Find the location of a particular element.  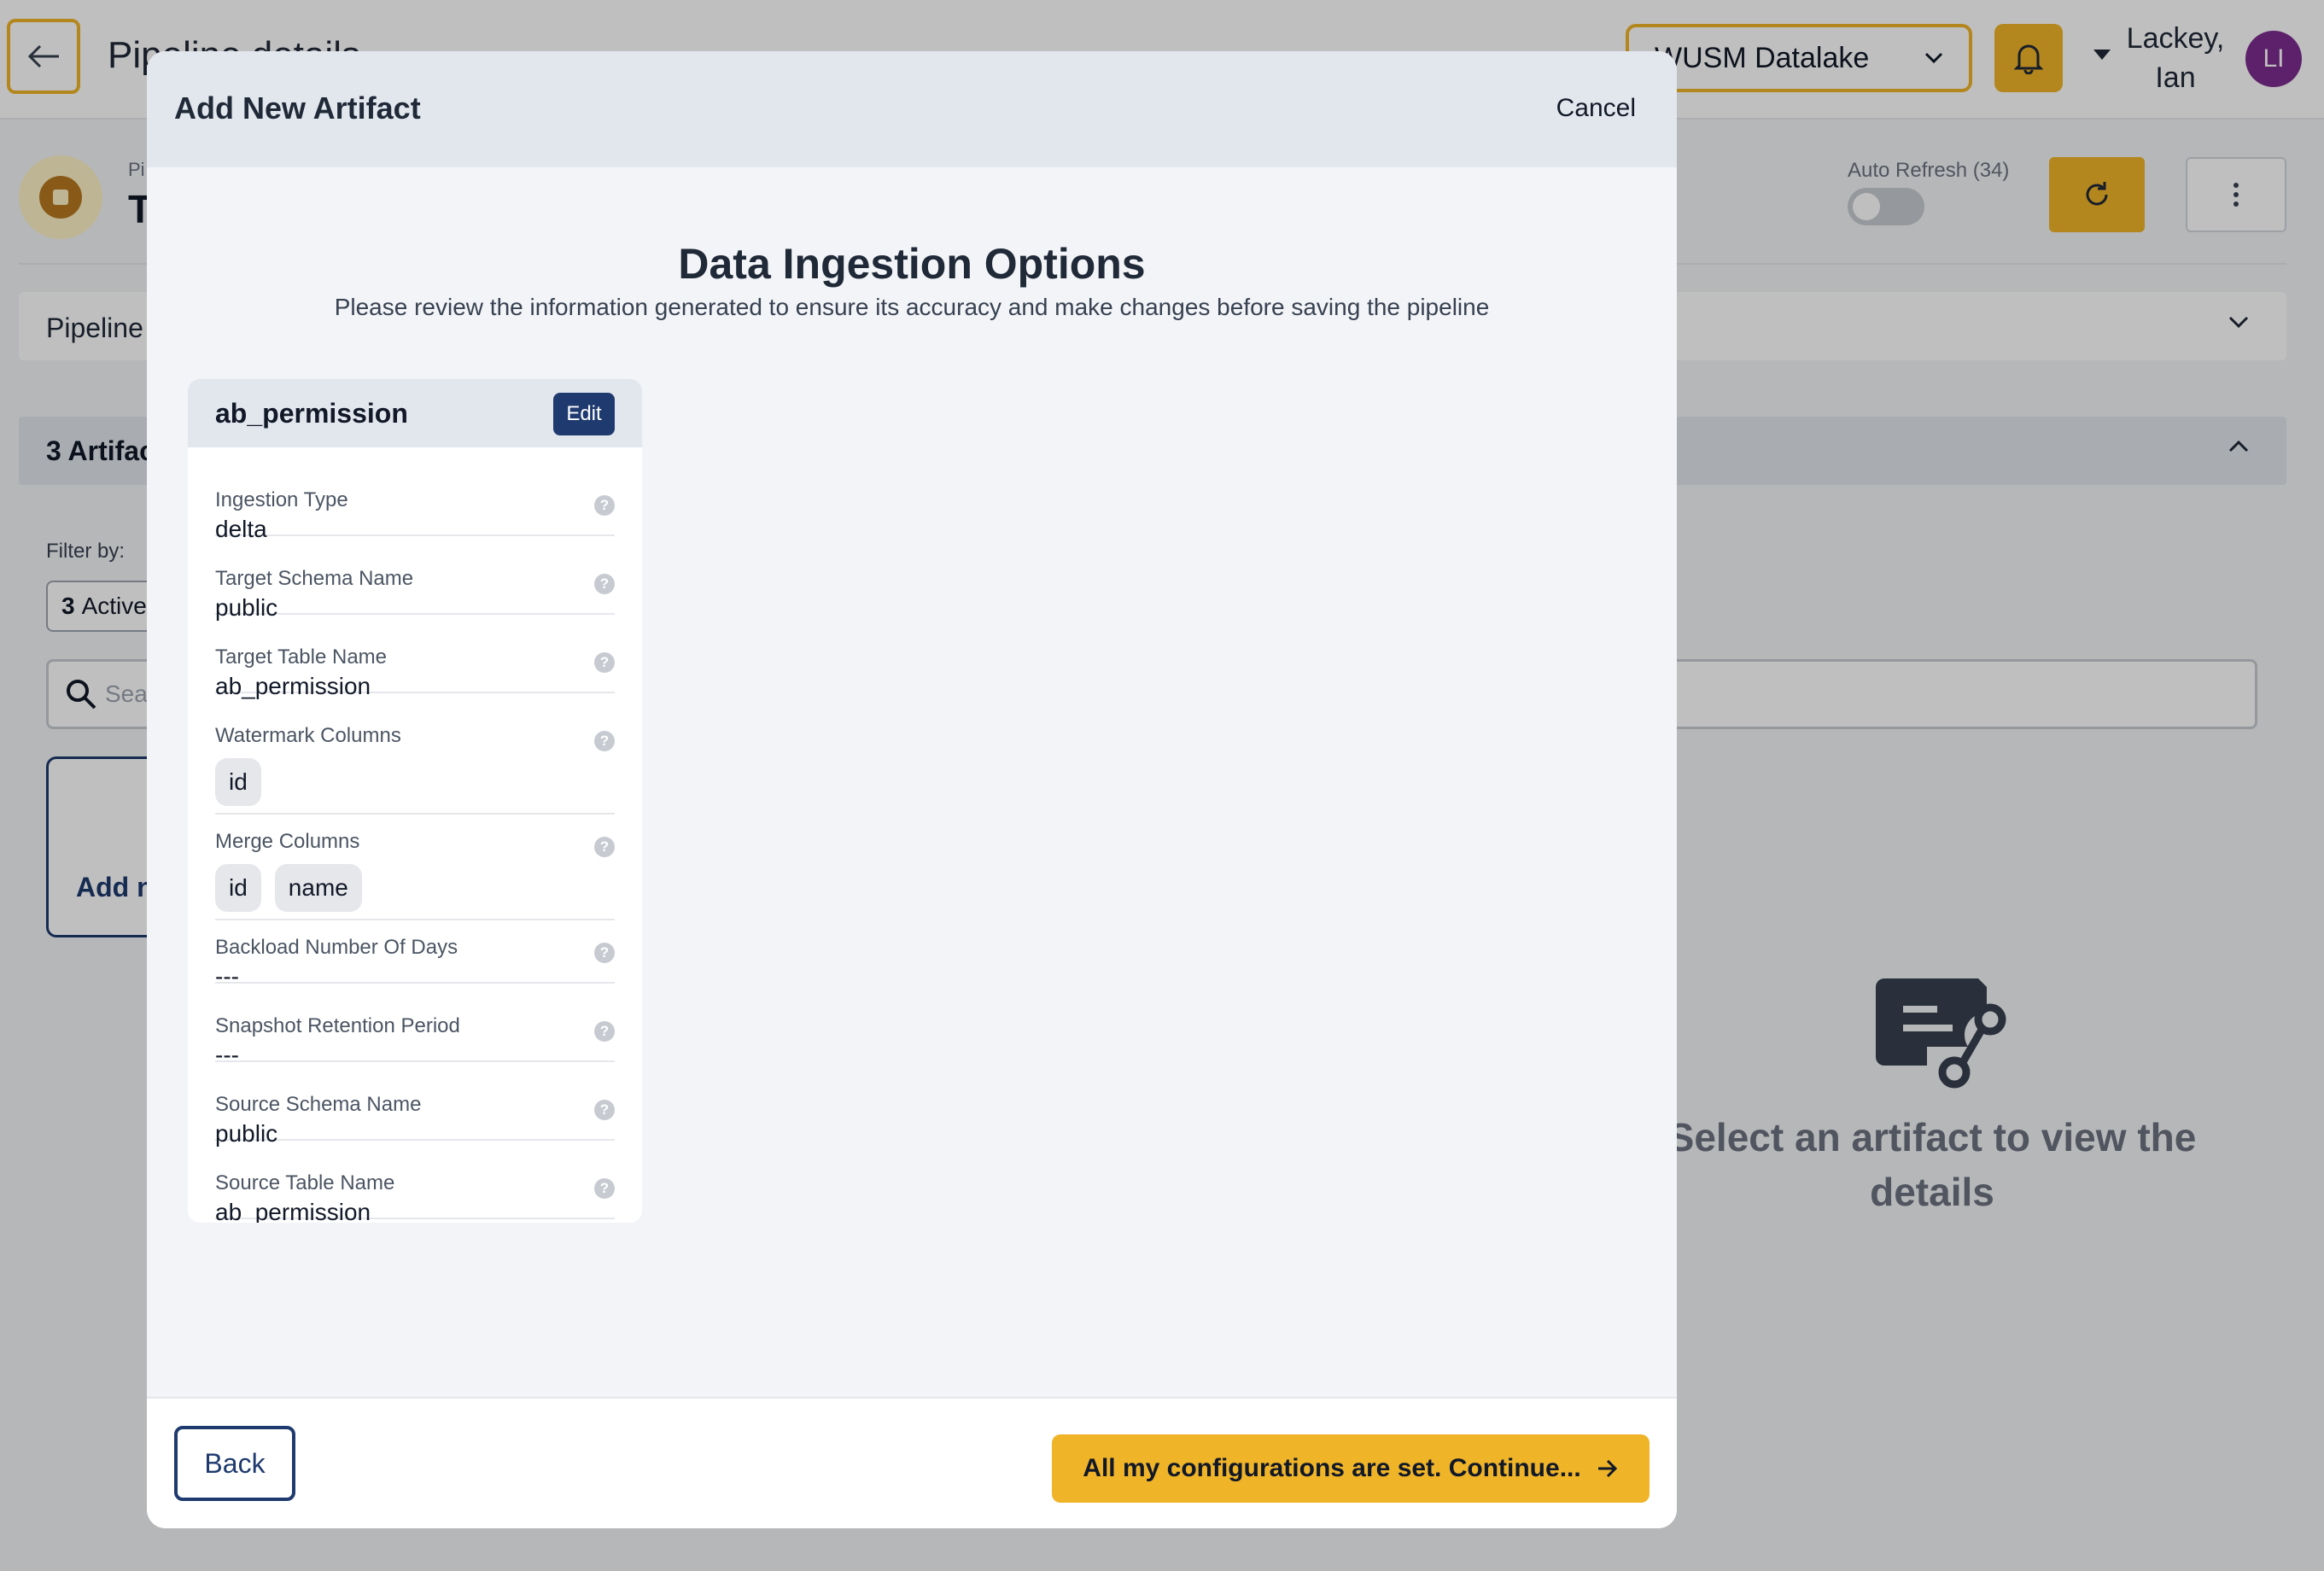

field-label: Source Table Name is located at coordinates (305, 1182).